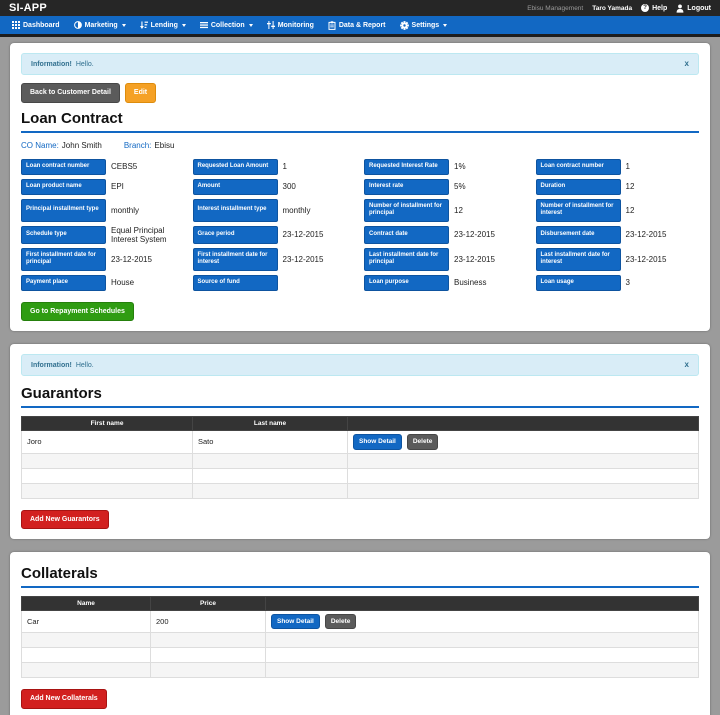 The image size is (720, 715). I want to click on field-label: Last installment date for principal, so click(406, 259).